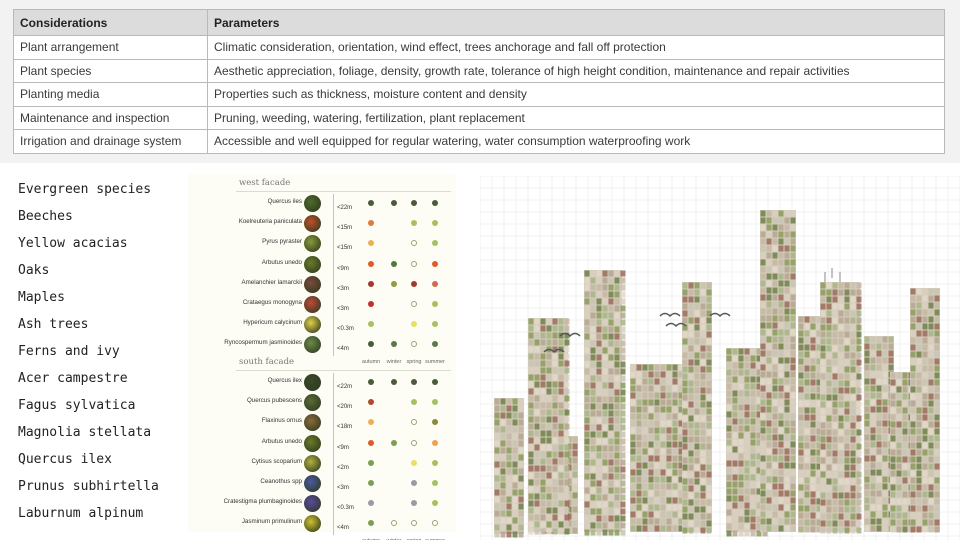 The width and height of the screenshot is (960, 540). Describe the element at coordinates (343, 191) in the screenshot. I see `facade-rule` at that location.